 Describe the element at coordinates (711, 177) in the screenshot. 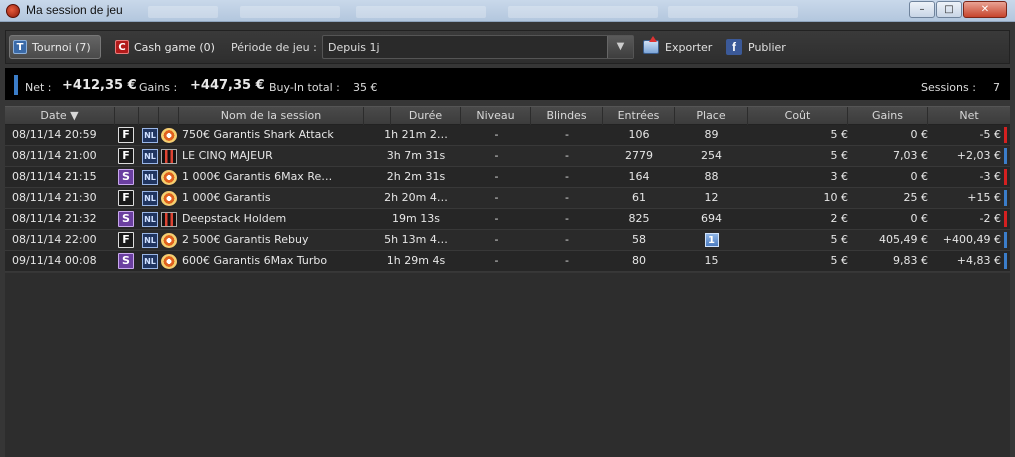

I see `session-place: 88` at that location.